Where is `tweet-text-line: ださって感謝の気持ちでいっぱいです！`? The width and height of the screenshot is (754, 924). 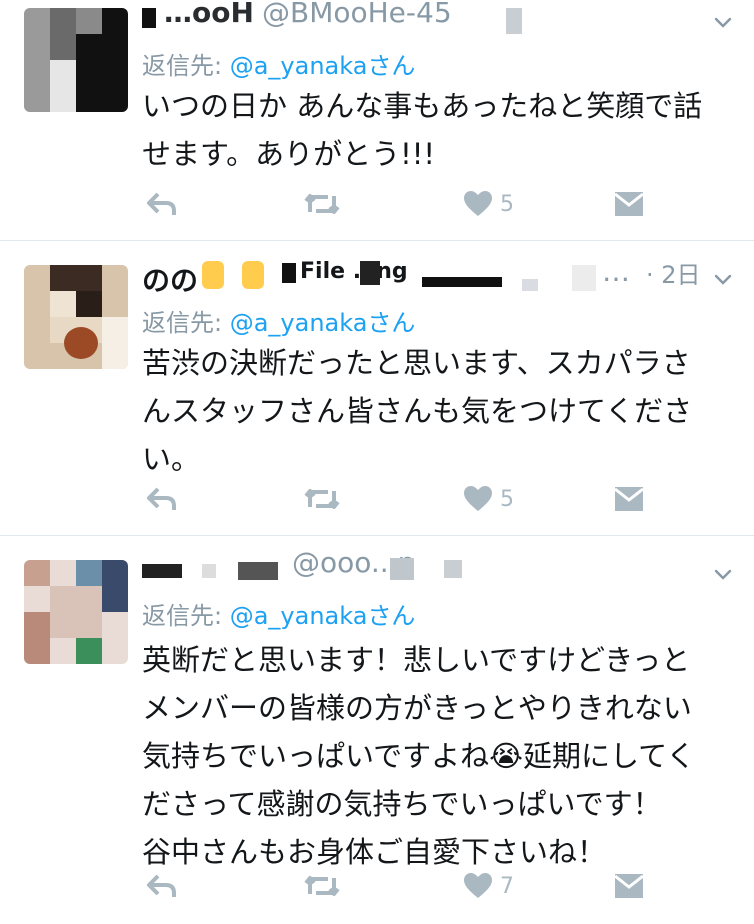
tweet-text-line: ださって感謝の気持ちでいっぱいです！ is located at coordinates (402, 804).